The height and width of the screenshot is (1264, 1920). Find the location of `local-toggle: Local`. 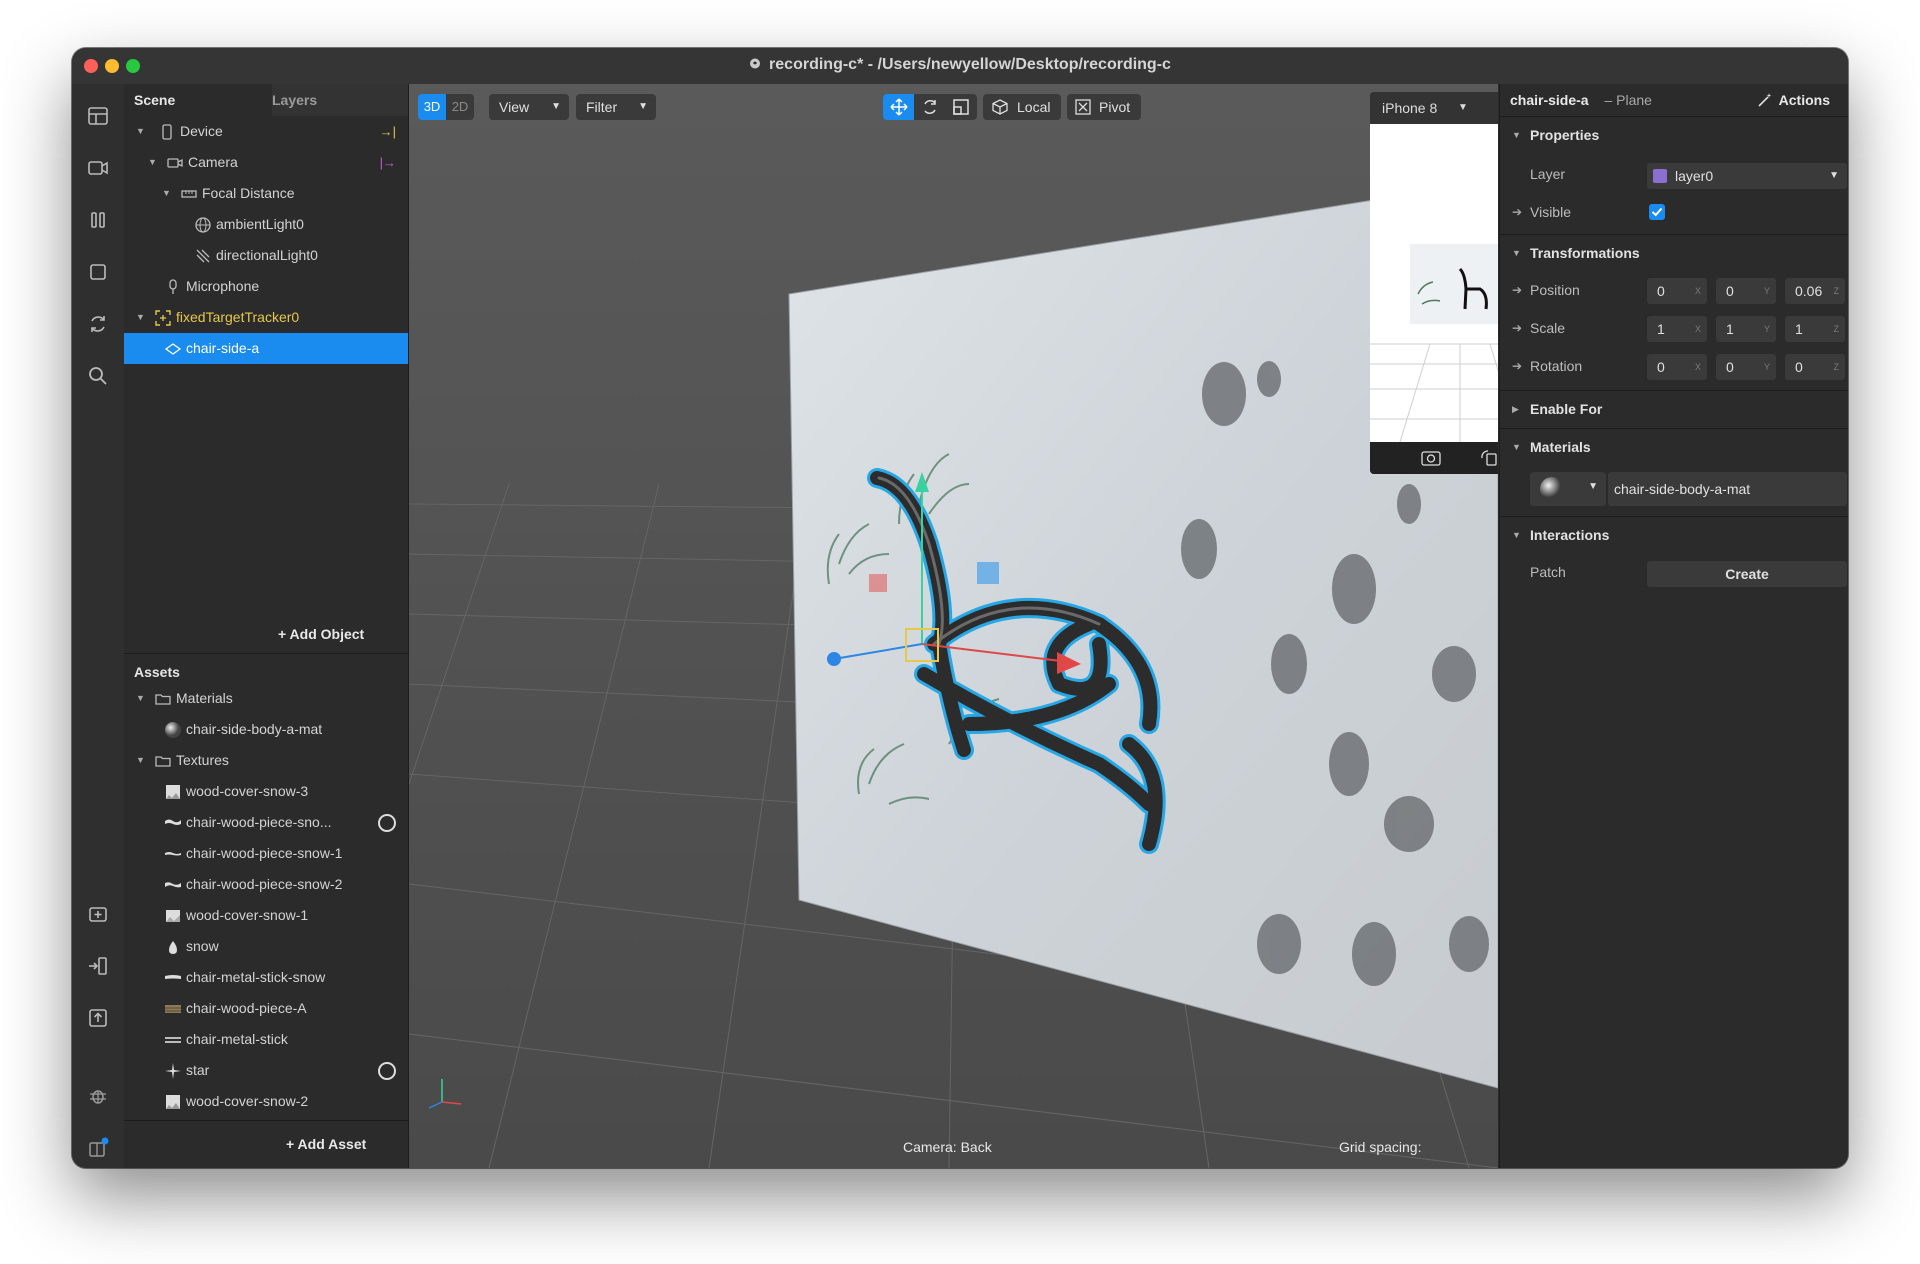

local-toggle: Local is located at coordinates (1022, 107).